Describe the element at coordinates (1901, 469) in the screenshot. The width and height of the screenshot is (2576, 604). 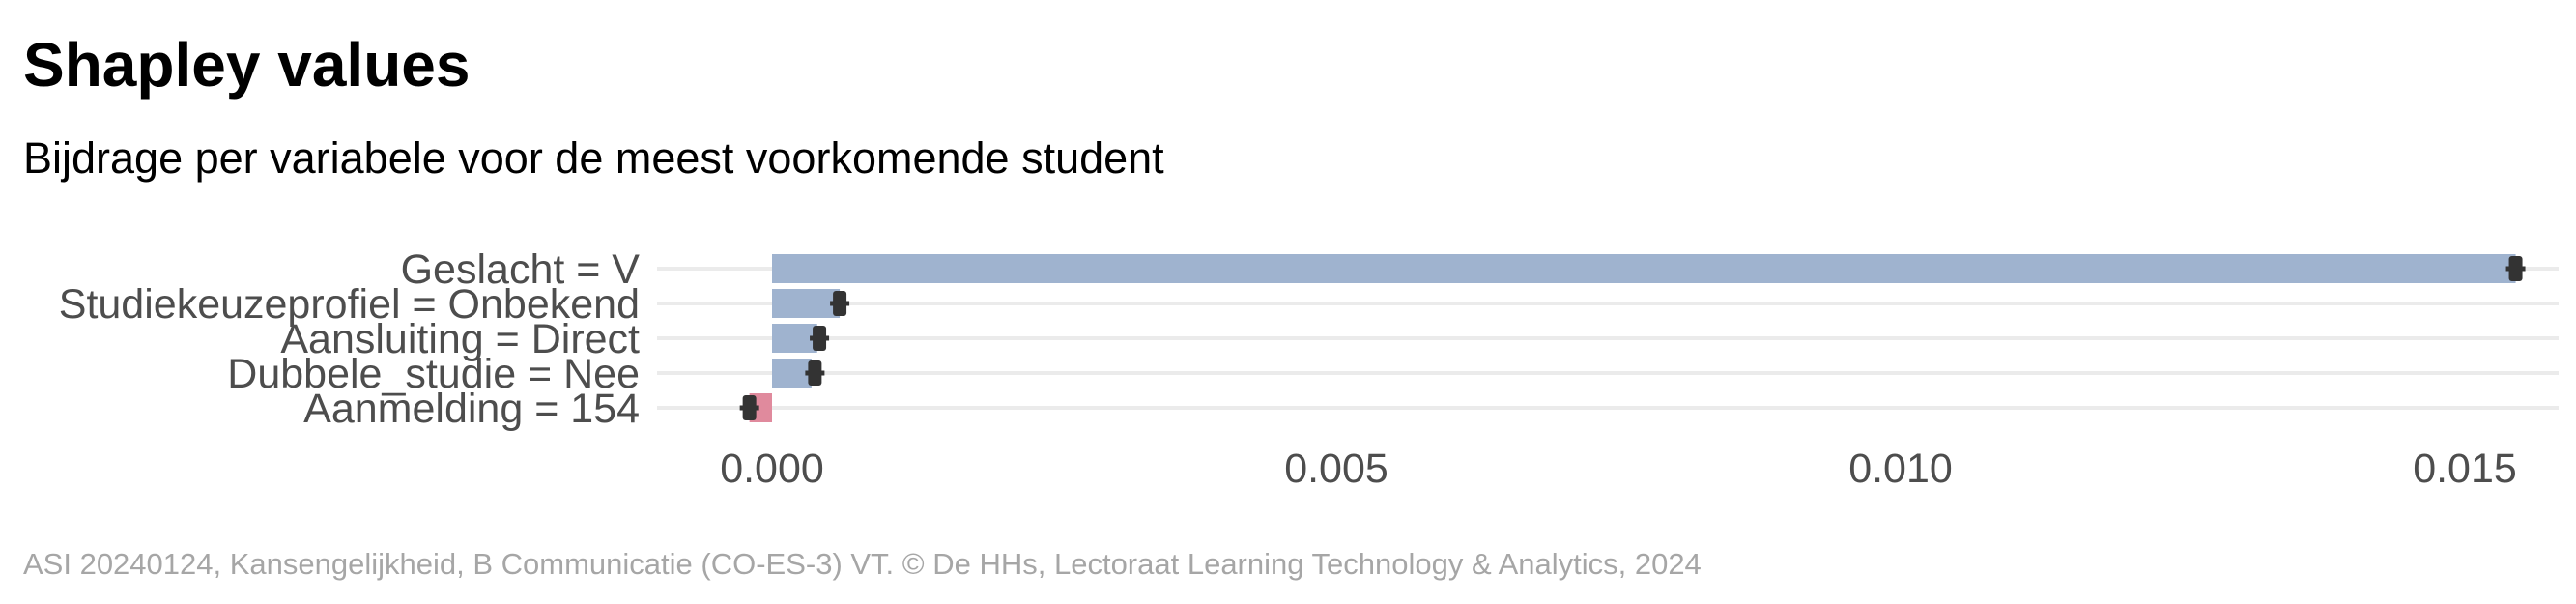
I see `x-tick-label: 0.010` at that location.